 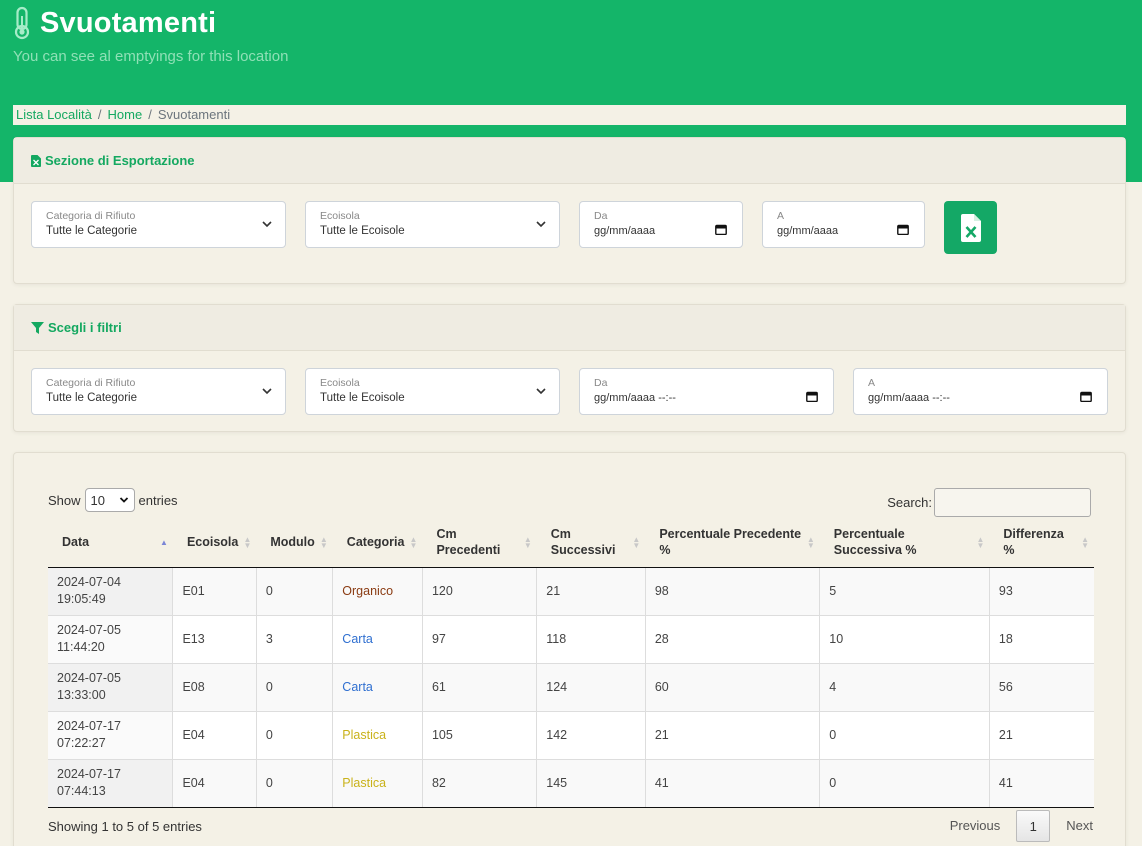 I want to click on filter-category-label: Categoria di Rifiuto, so click(x=91, y=383).